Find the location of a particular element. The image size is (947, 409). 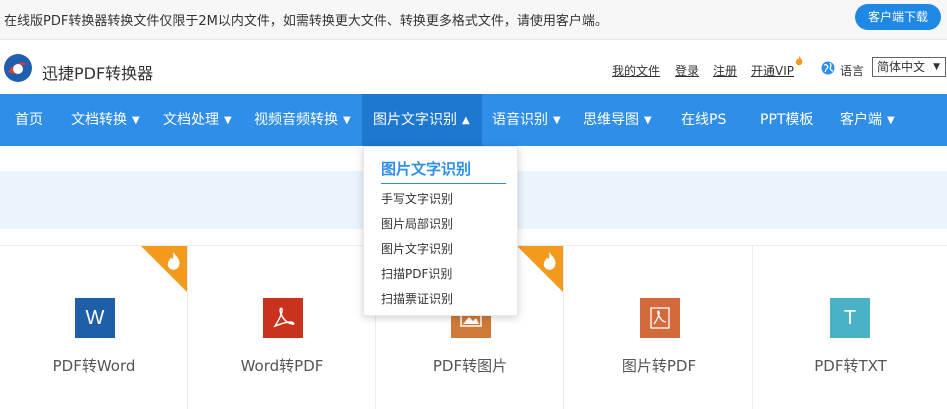

word-icon: W is located at coordinates (95, 318).